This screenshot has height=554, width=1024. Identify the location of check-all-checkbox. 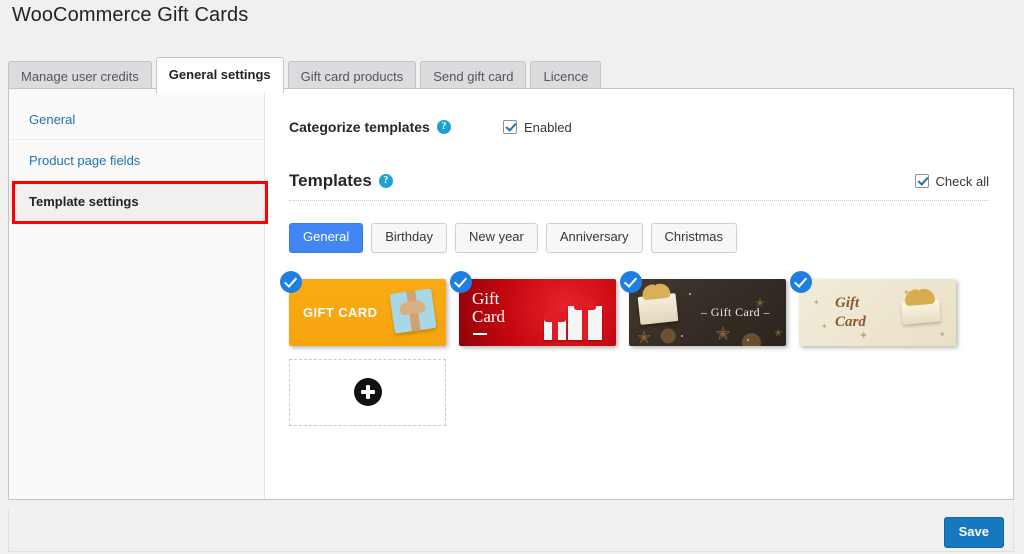
(921, 181).